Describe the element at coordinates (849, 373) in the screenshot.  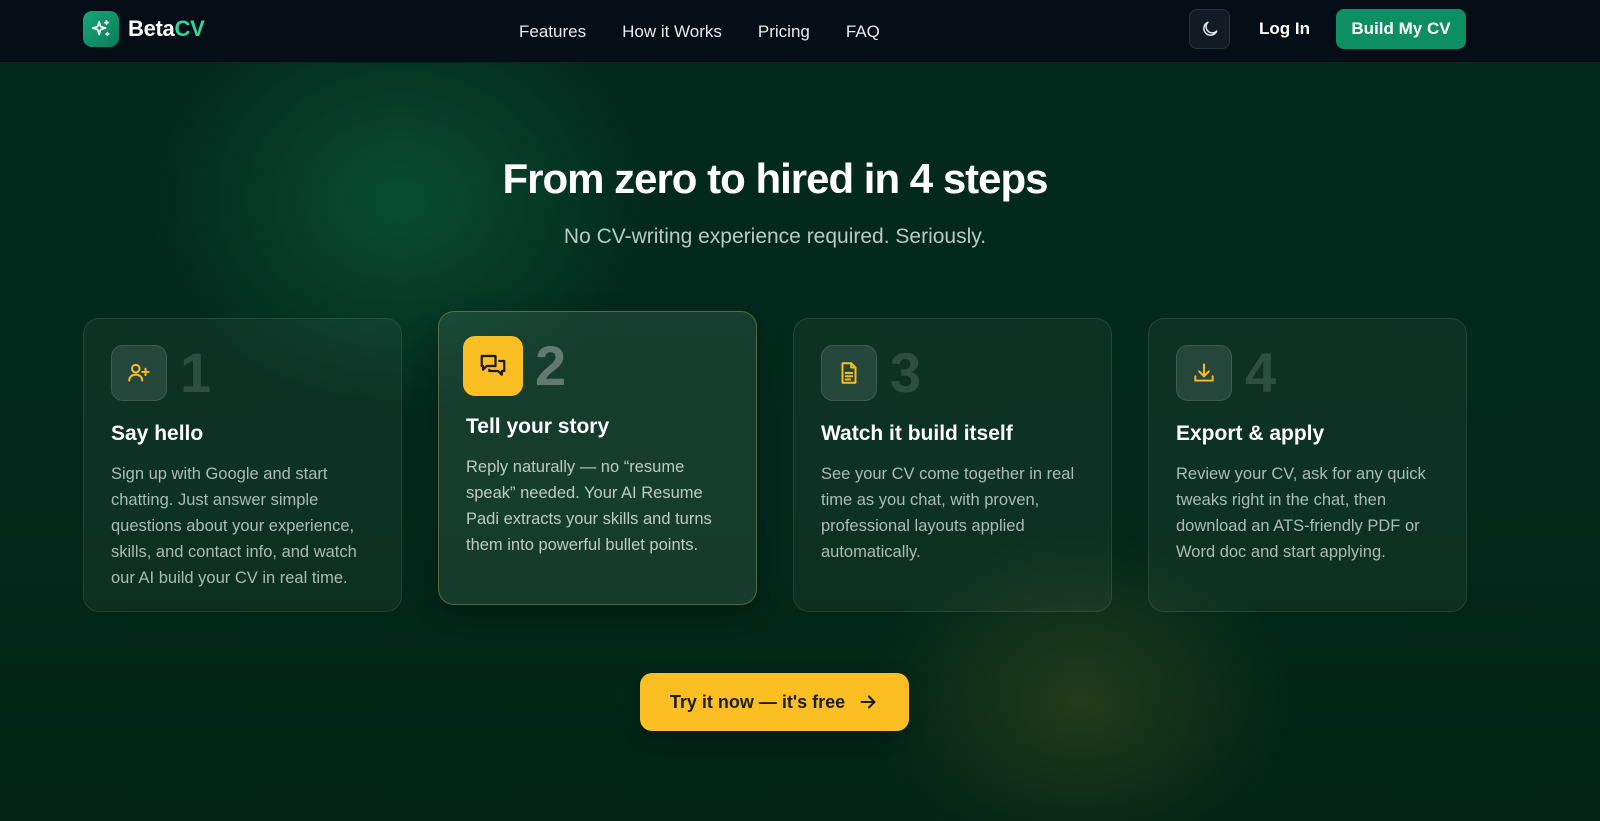
I see `document-icon` at that location.